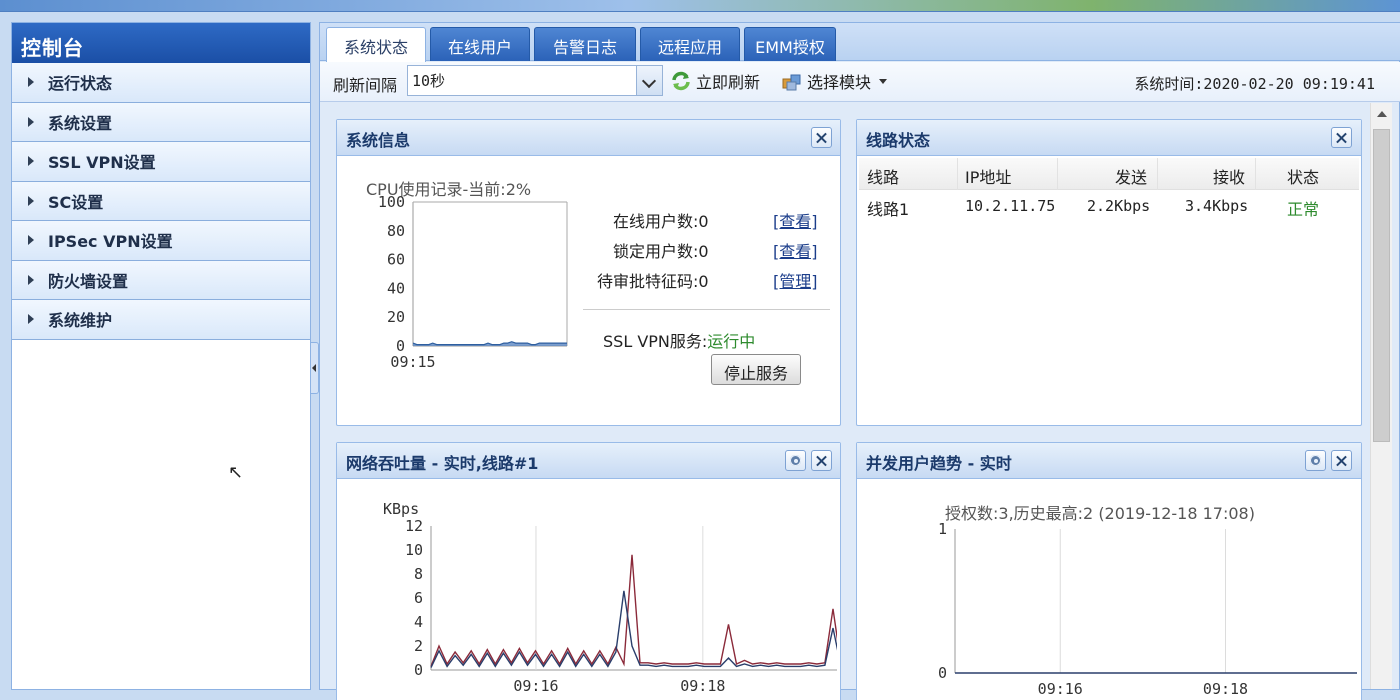 This screenshot has height=700, width=1400. Describe the element at coordinates (1229, 177) in the screenshot. I see `column-header: 接收` at that location.